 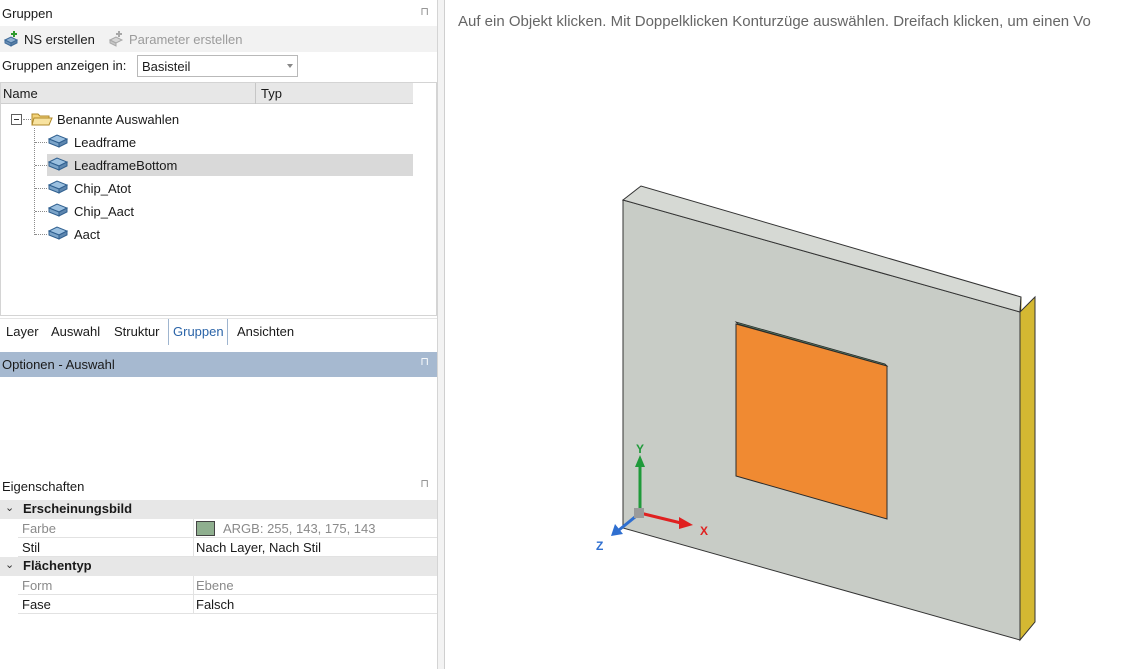 I want to click on tree-item: Leadframe, so click(x=230, y=142).